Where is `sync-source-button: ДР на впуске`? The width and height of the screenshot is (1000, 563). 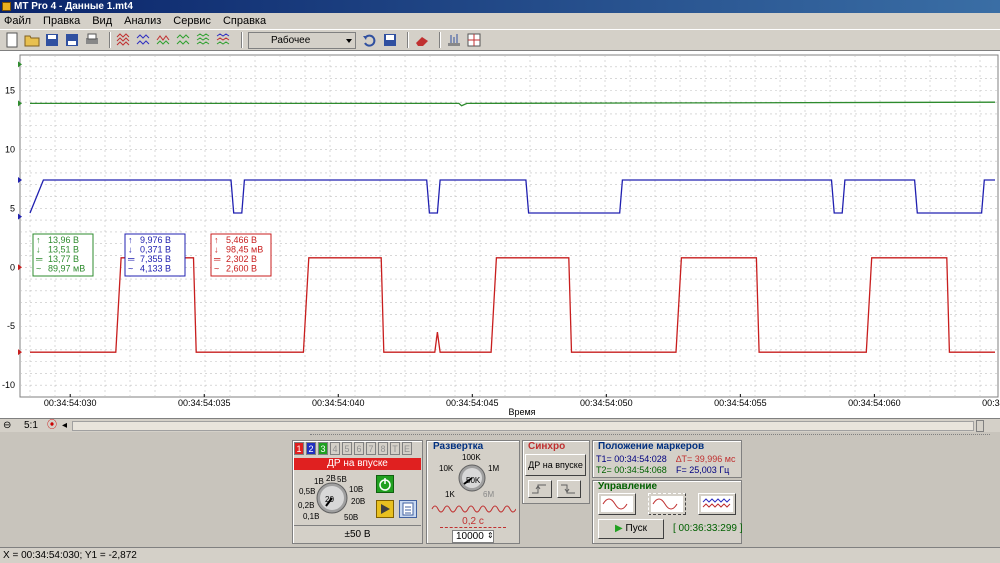
sync-source-button: ДР на впуске is located at coordinates (555, 465).